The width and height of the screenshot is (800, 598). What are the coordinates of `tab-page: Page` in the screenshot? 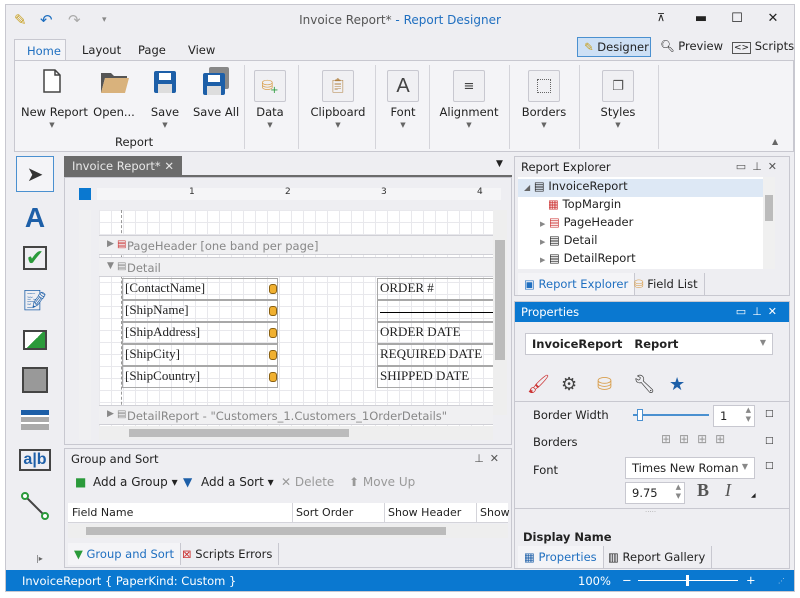 It's located at (152, 50).